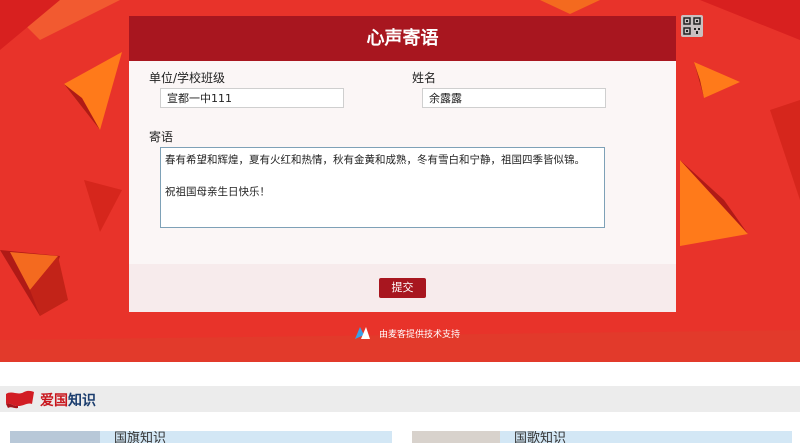 Image resolution: width=800 pixels, height=443 pixels. What do you see at coordinates (402, 38) in the screenshot?
I see `form-title: 心声寄语` at bounding box center [402, 38].